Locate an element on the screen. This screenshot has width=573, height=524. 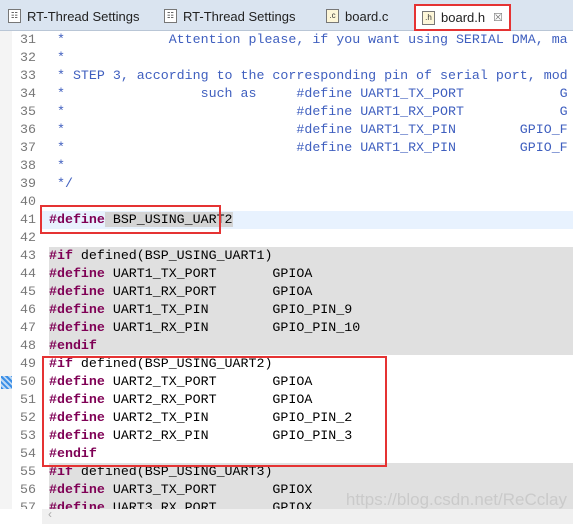
code-text: */ is located at coordinates (61, 184).